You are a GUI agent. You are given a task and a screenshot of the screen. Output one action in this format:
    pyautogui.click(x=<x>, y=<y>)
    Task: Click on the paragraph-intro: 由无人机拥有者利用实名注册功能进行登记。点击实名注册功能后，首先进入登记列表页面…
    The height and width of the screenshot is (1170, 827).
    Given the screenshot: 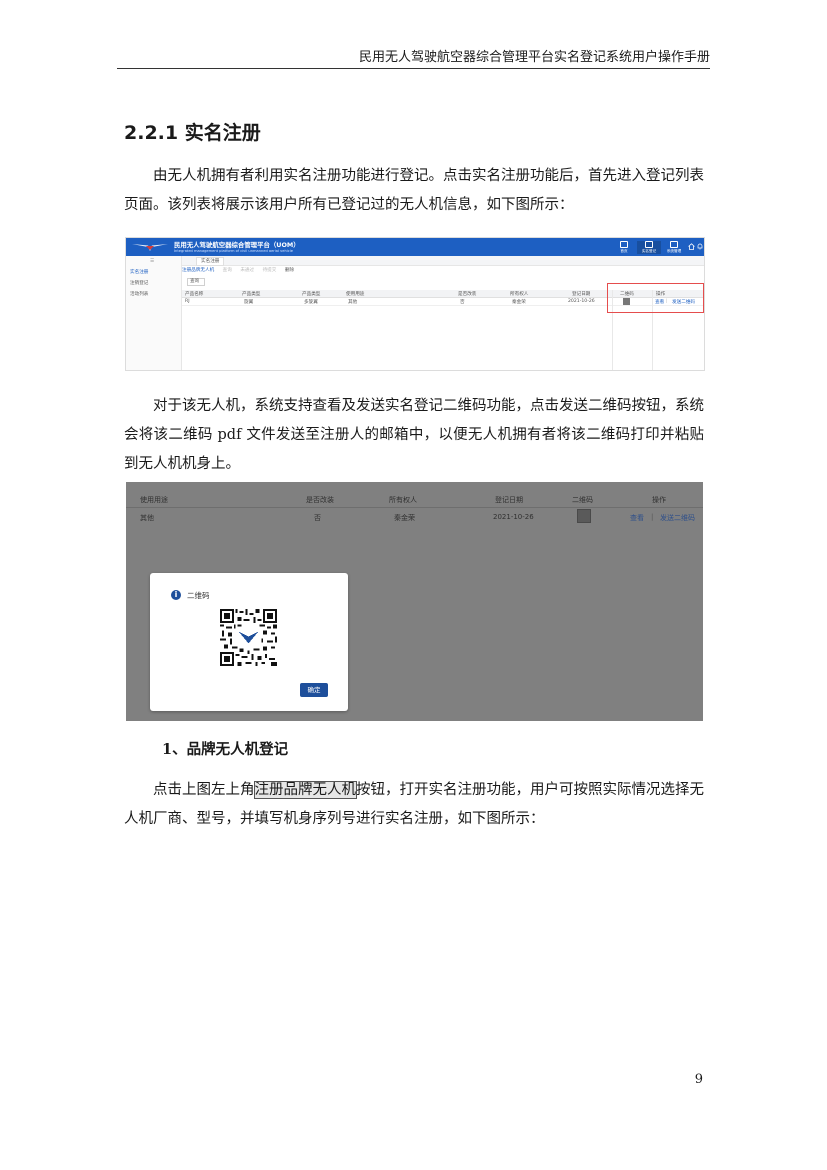 What is the action you would take?
    pyautogui.click(x=414, y=190)
    